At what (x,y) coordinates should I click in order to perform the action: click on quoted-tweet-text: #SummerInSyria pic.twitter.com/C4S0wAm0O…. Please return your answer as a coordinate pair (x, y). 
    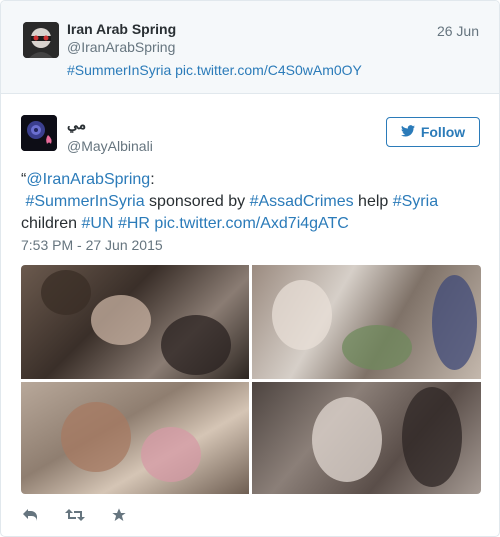
    Looking at the image, I should click on (214, 70).